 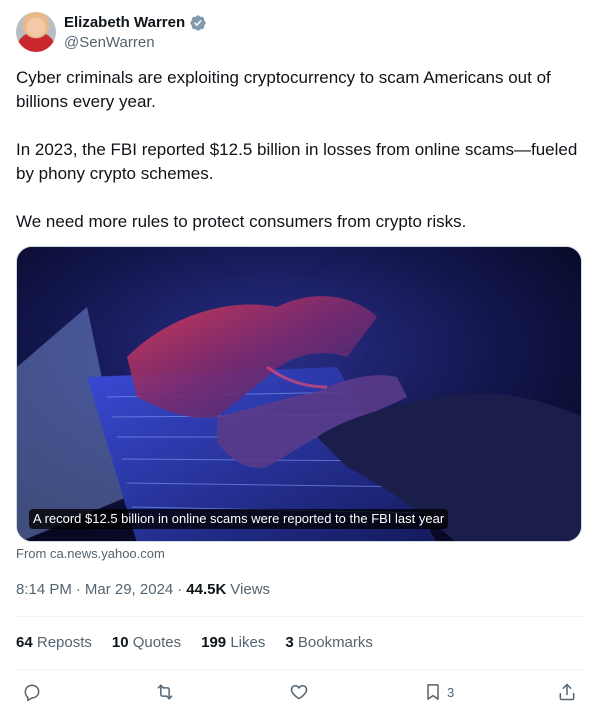 What do you see at coordinates (198, 23) in the screenshot?
I see `verified-badge-icon` at bounding box center [198, 23].